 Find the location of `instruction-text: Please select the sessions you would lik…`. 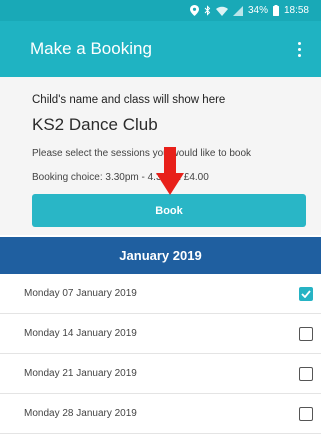

instruction-text: Please select the sessions you would lik… is located at coordinates (142, 153).